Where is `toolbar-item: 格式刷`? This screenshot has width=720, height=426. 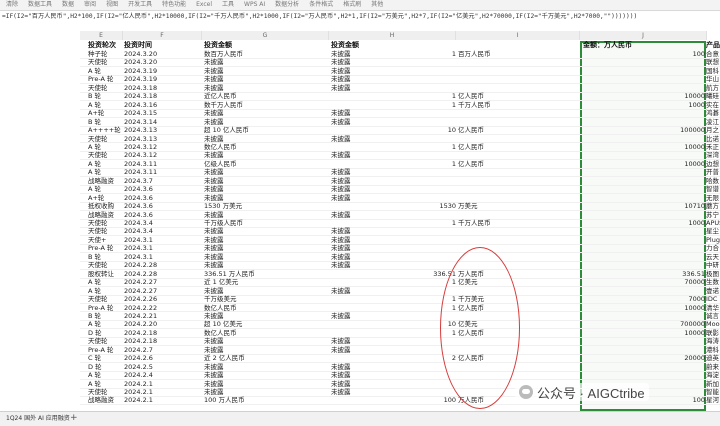
toolbar-item: 格式刷 is located at coordinates (352, 5).